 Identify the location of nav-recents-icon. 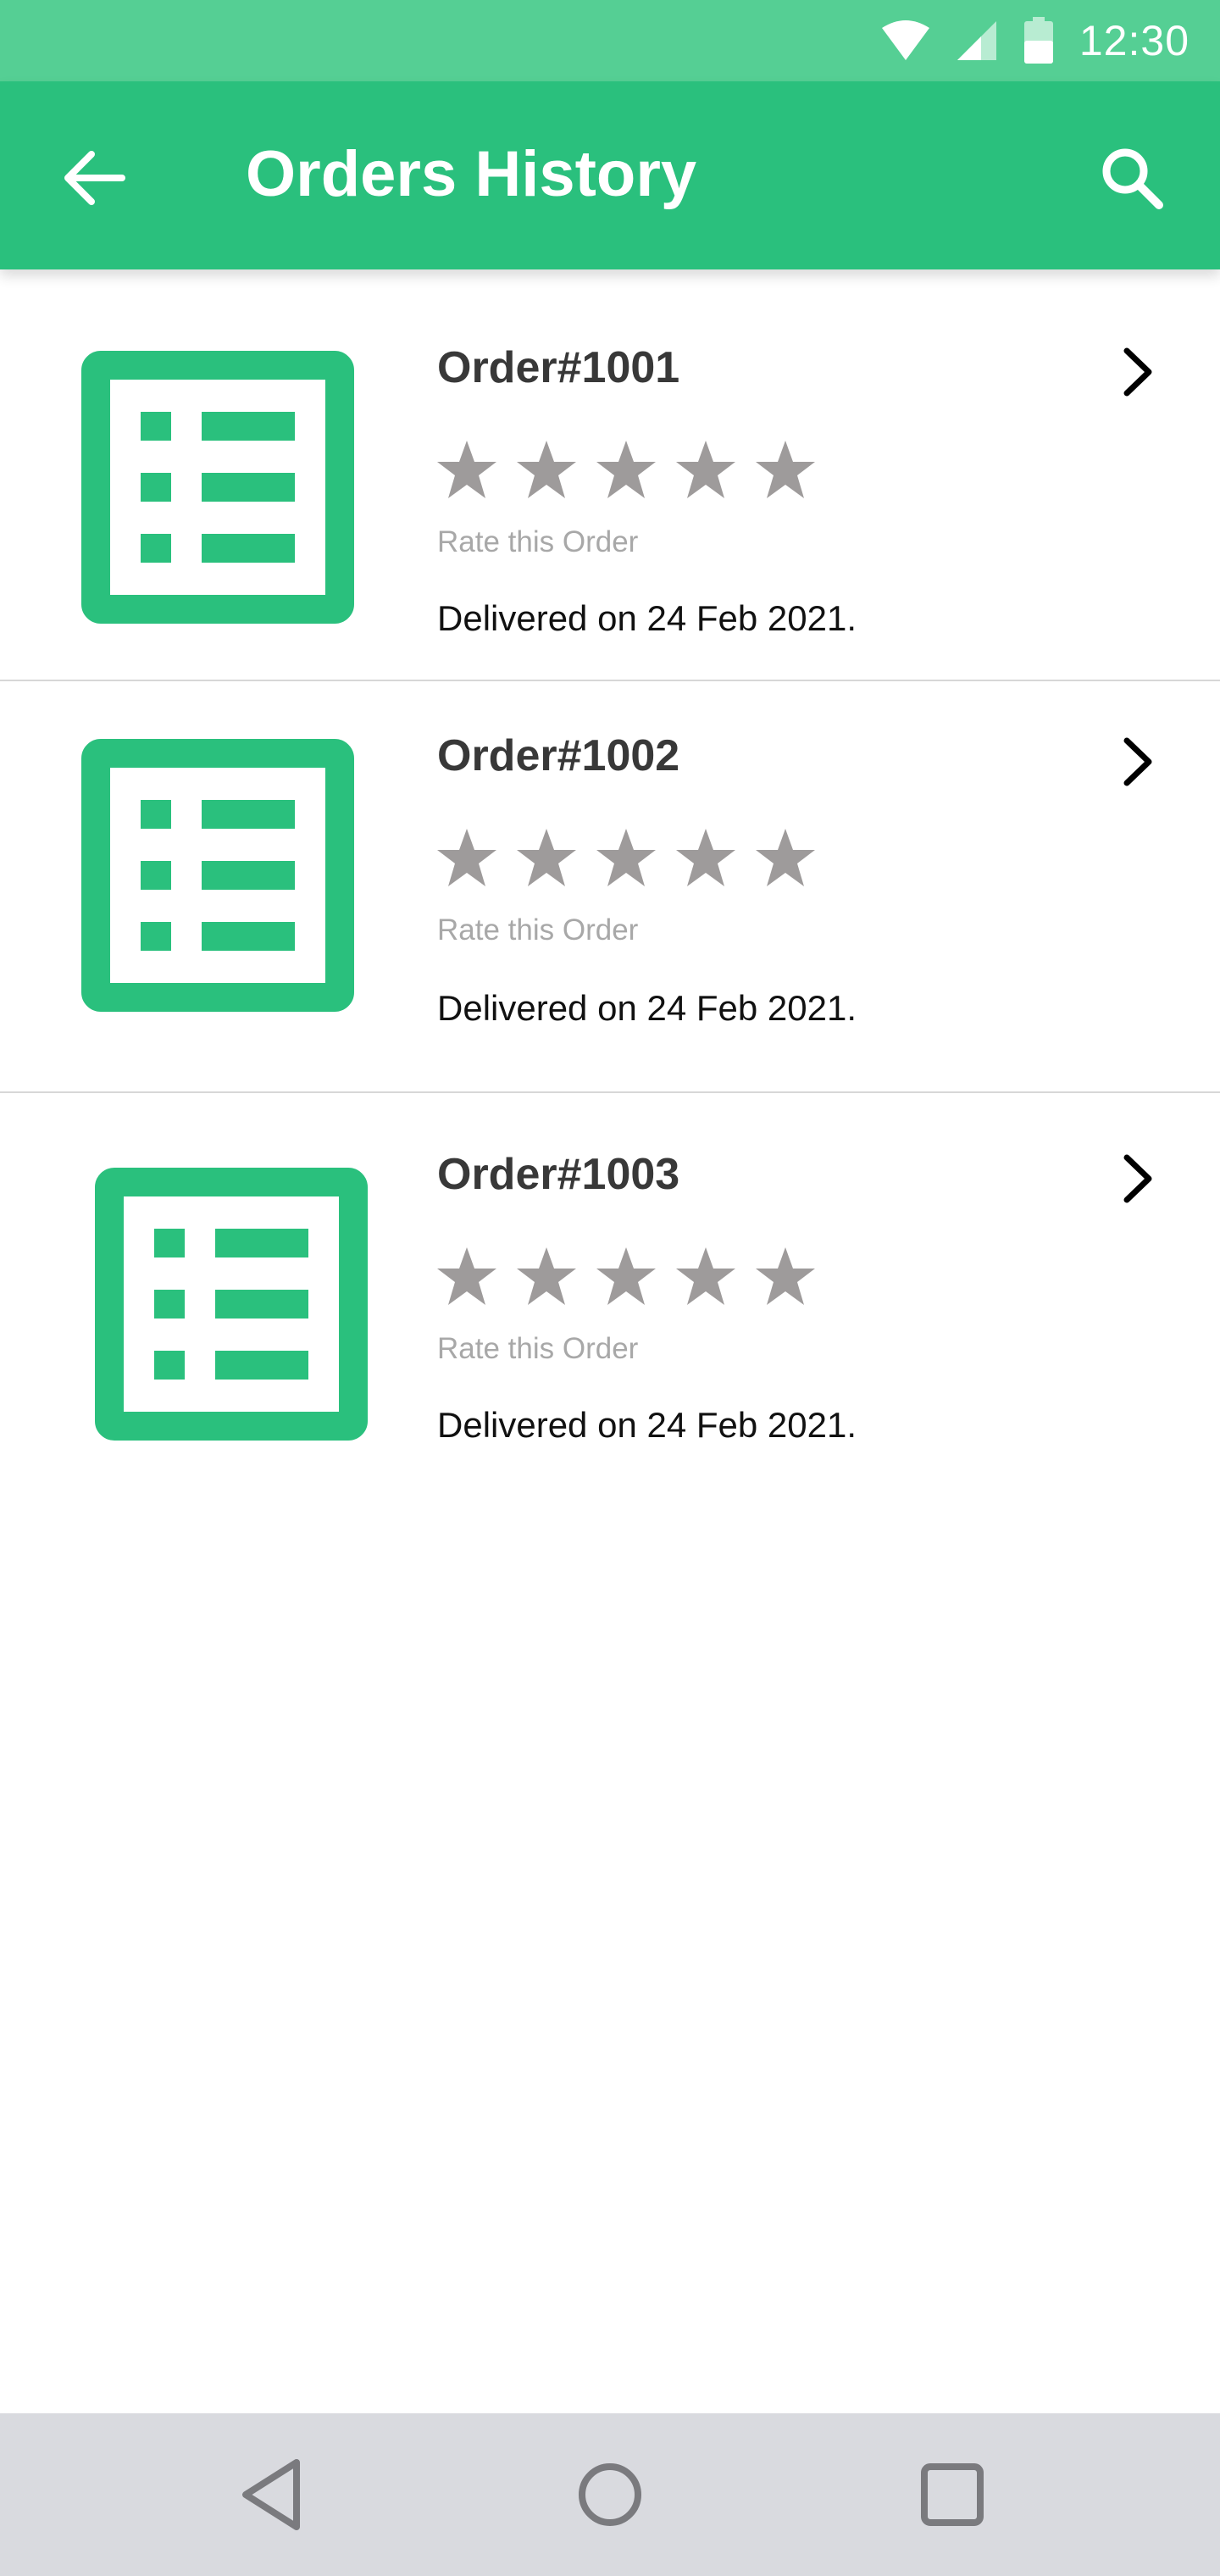
(952, 2494).